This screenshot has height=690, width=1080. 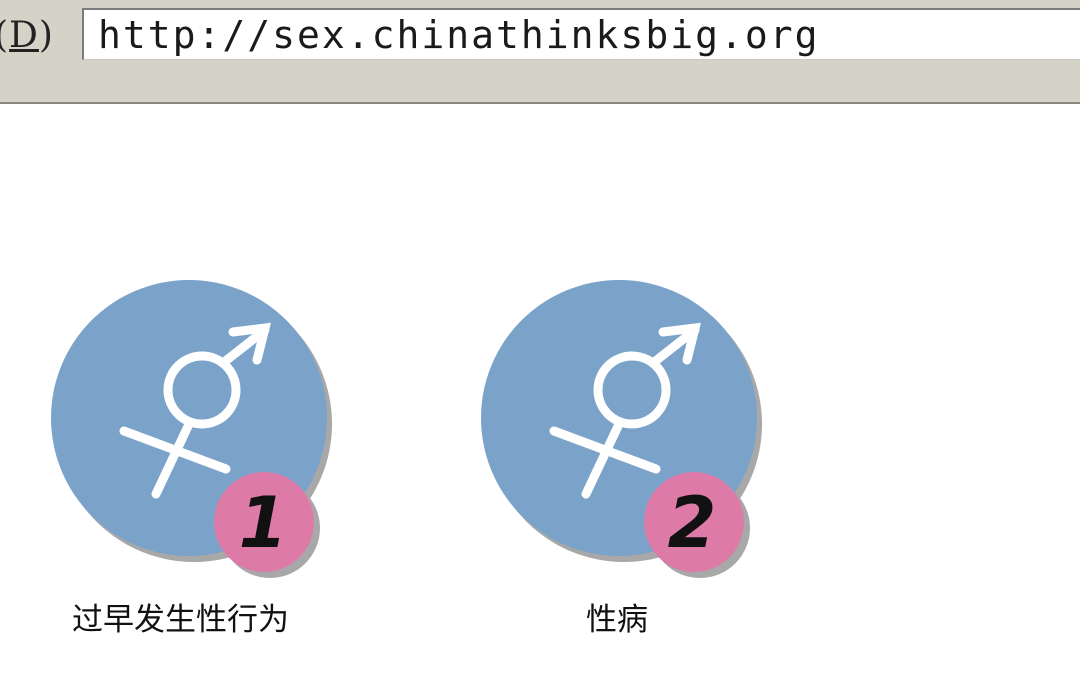 What do you see at coordinates (4, 35) in the screenshot?
I see `address-label-open: (` at bounding box center [4, 35].